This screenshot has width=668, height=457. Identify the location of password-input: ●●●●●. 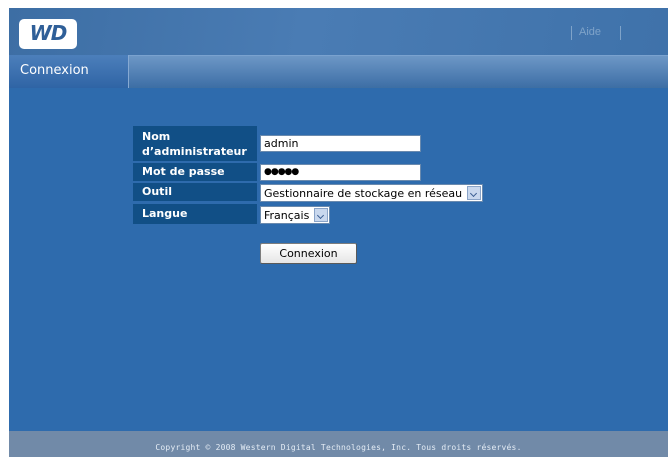
(340, 172).